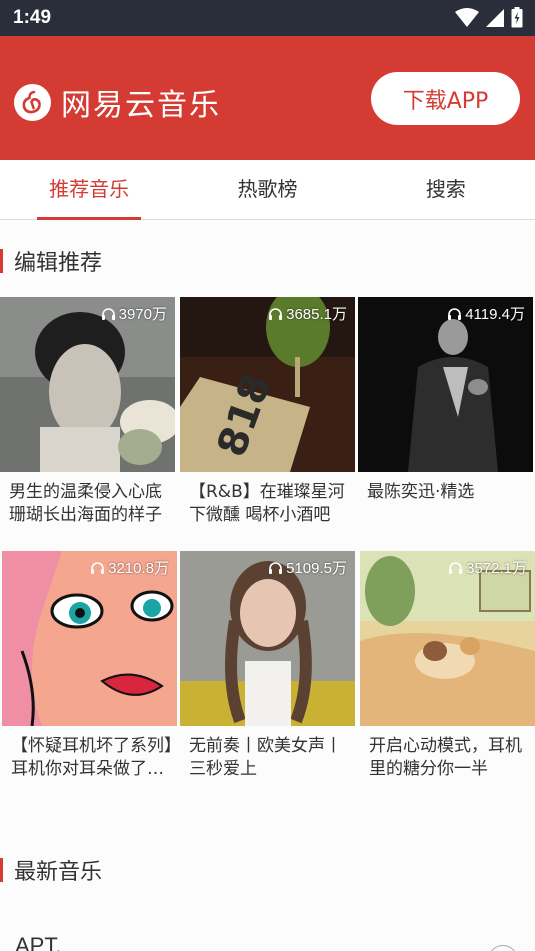 This screenshot has width=535, height=951. I want to click on status-time: 1:49, so click(32, 17).